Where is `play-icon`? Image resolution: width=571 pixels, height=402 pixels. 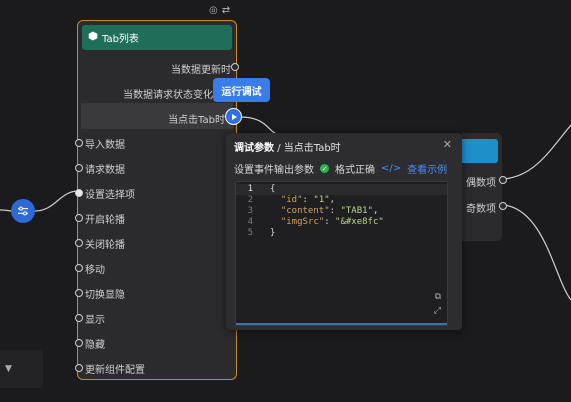
play-icon is located at coordinates (233, 116).